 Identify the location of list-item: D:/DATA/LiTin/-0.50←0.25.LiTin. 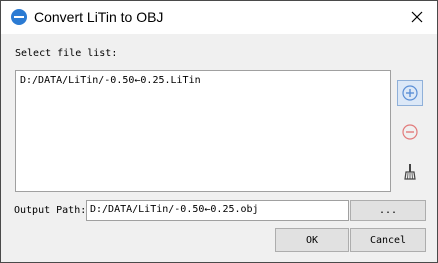
(110, 80).